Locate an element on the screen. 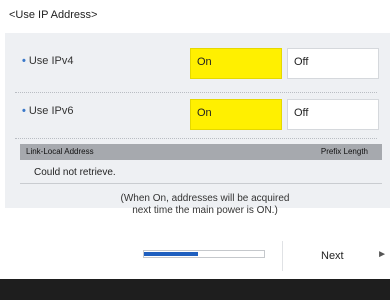 The width and height of the screenshot is (390, 300). ipv6-row-label: • Use IPv6 is located at coordinates (48, 111).